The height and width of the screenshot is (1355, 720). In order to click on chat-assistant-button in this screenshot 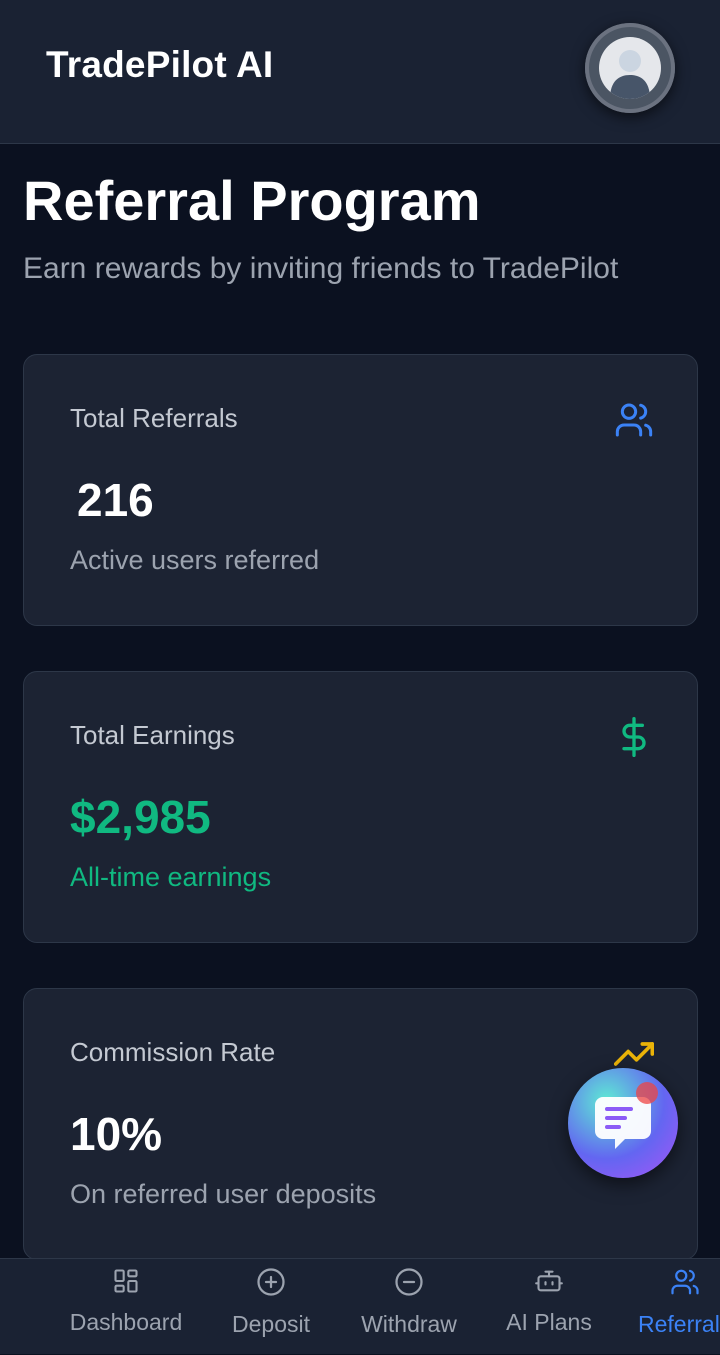, I will do `click(623, 1123)`.